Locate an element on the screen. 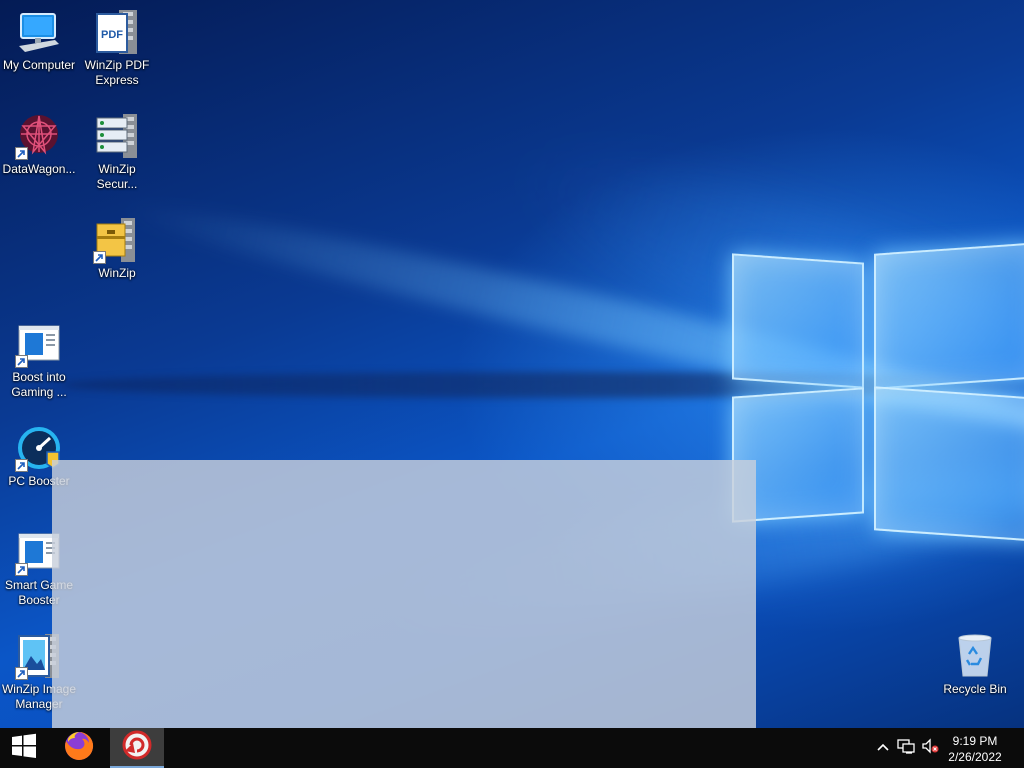 The image size is (1024, 768). clock-time: 9:19 PM is located at coordinates (975, 741).